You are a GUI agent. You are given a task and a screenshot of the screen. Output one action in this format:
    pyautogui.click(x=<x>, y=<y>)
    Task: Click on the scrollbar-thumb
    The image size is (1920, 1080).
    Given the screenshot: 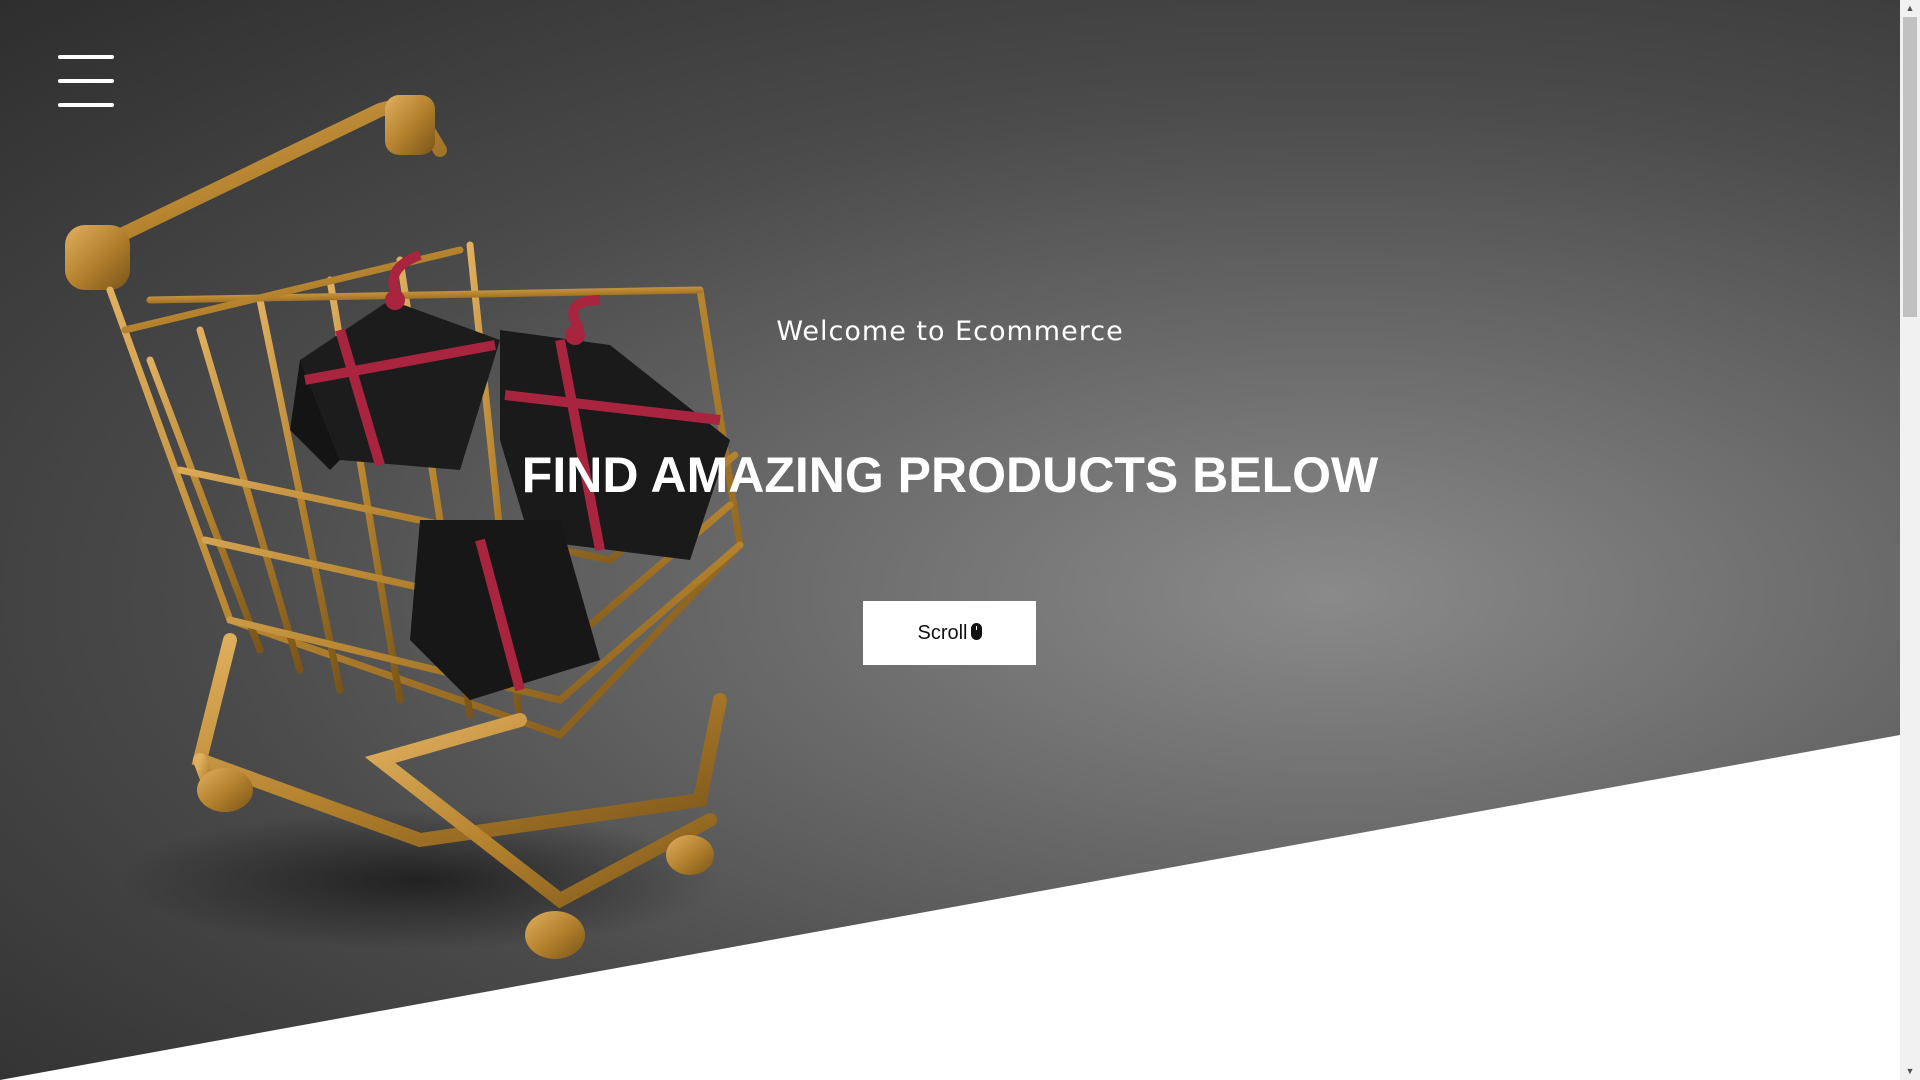 What is the action you would take?
    pyautogui.click(x=1910, y=167)
    